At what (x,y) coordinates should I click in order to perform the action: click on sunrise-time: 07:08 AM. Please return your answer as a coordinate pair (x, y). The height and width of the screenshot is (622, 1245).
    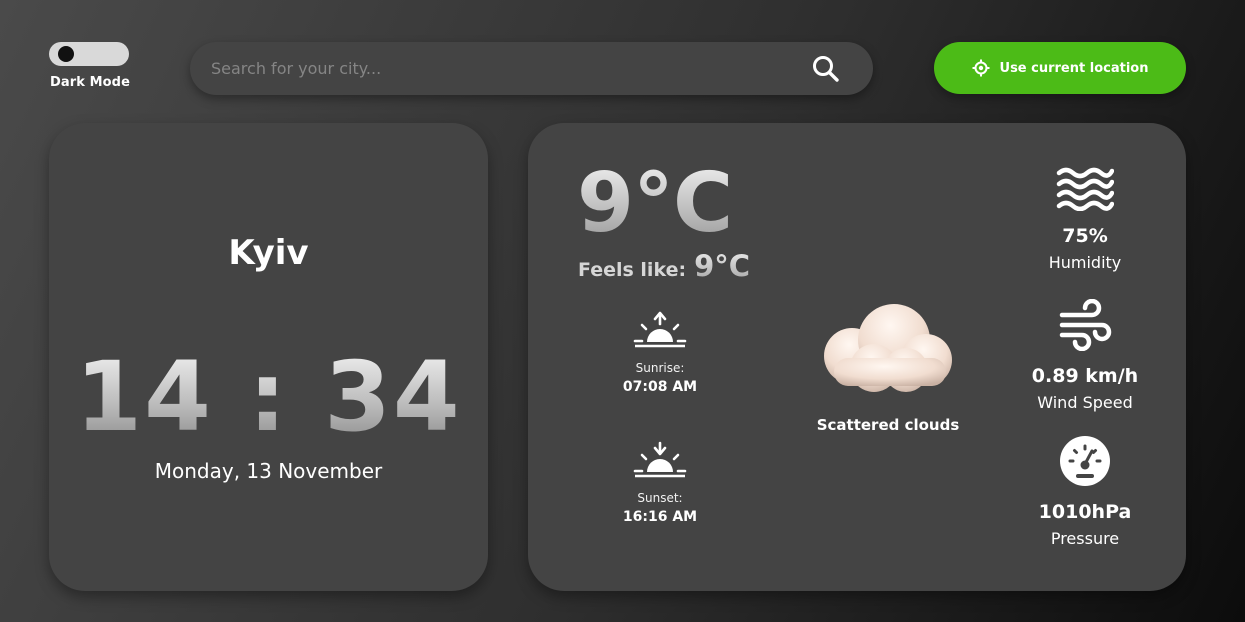
    Looking at the image, I should click on (660, 387).